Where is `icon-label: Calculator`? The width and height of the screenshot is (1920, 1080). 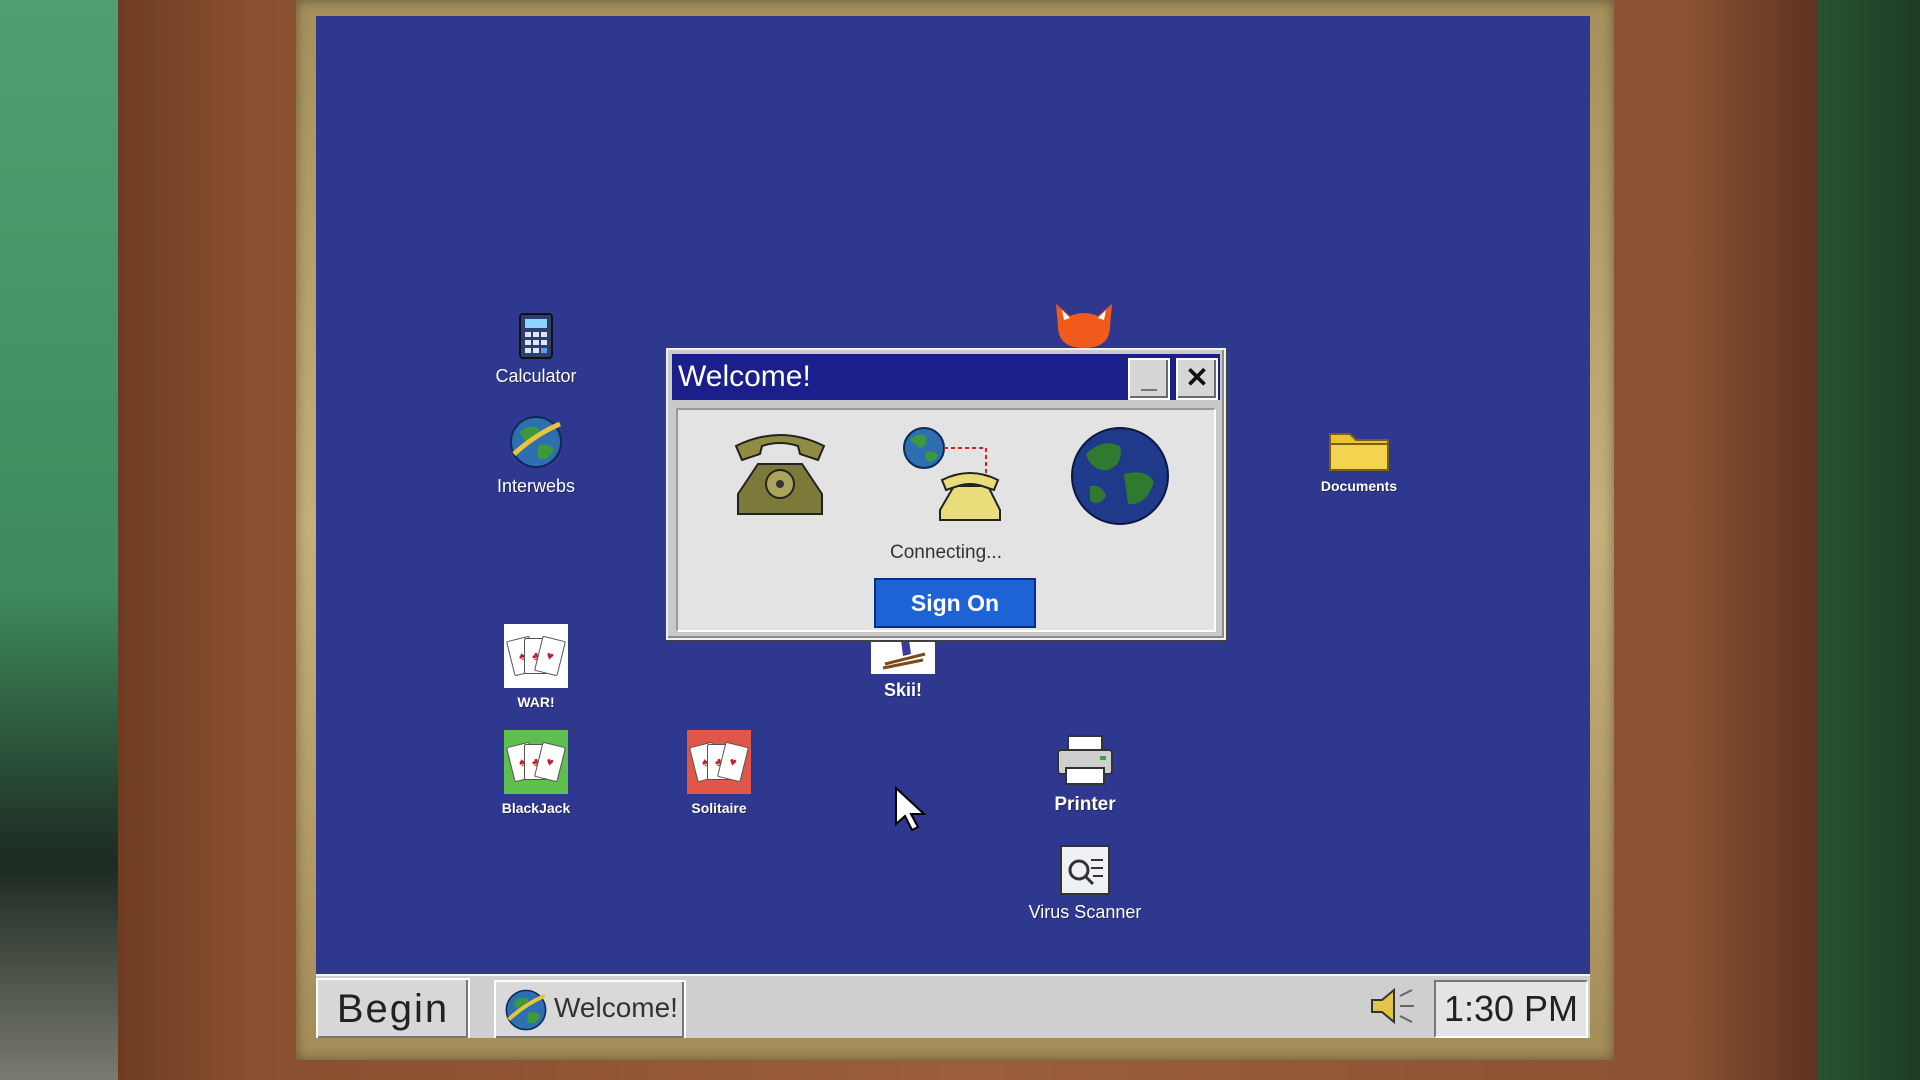
icon-label: Calculator is located at coordinates (536, 376).